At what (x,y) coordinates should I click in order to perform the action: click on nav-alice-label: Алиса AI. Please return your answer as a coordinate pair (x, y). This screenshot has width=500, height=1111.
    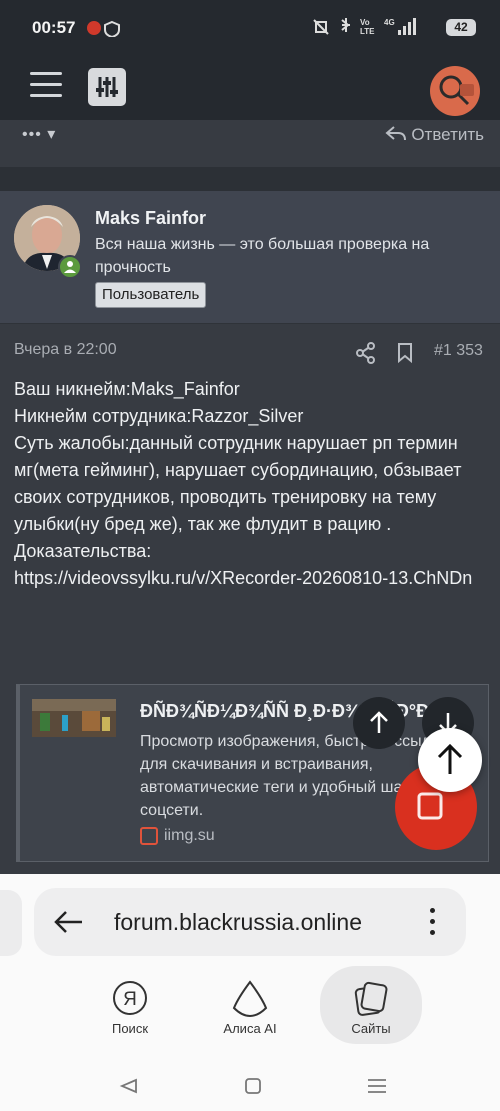
    Looking at the image, I should click on (250, 1028).